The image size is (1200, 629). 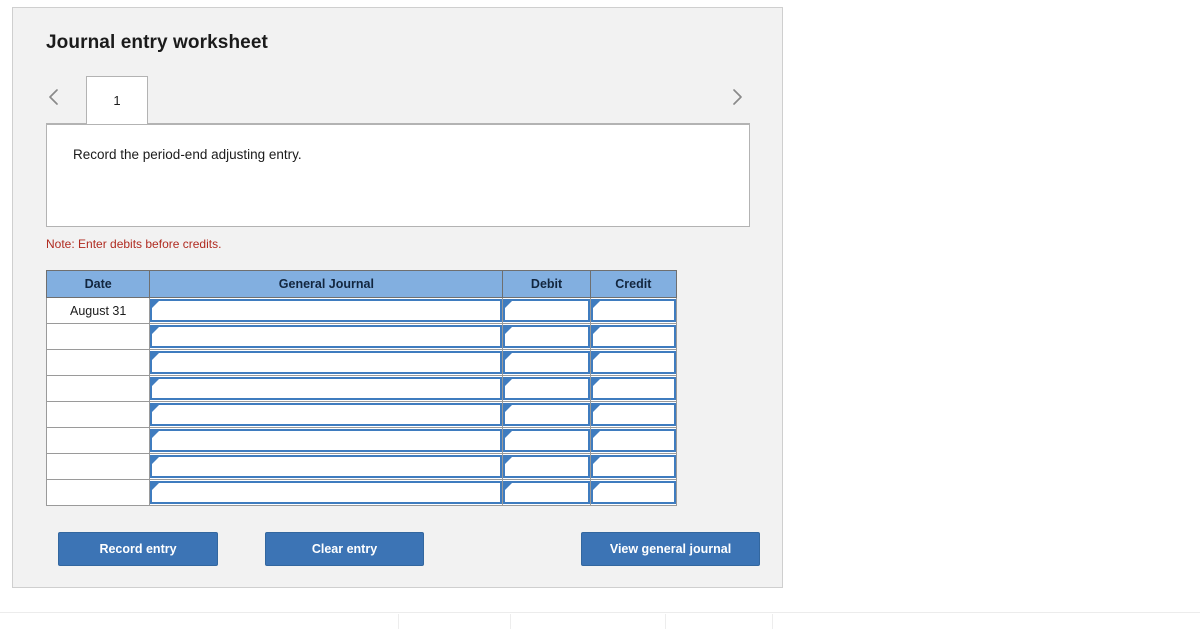 What do you see at coordinates (326, 284) in the screenshot?
I see `column-header-general-journal: General Journal` at bounding box center [326, 284].